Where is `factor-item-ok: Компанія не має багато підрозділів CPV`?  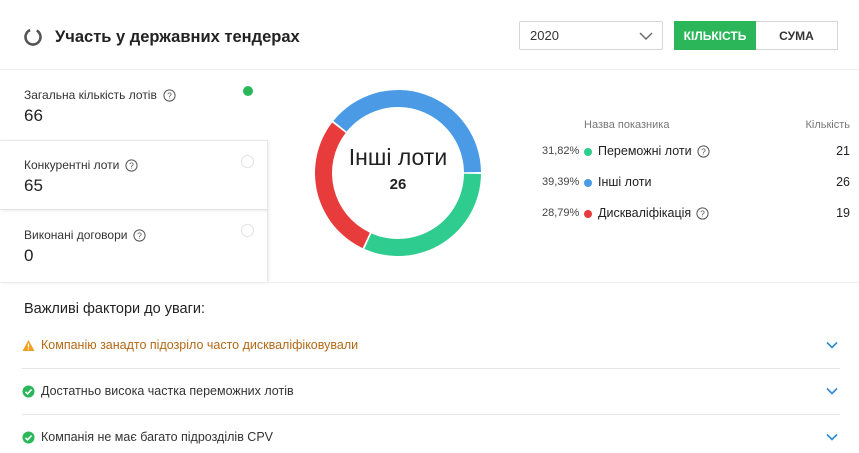
factor-item-ok: Компанія не має багато підрозділів CPV is located at coordinates (431, 434).